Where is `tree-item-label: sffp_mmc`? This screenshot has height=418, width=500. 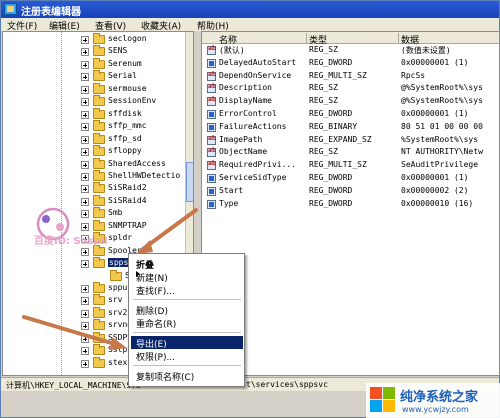 tree-item-label: sffp_mmc is located at coordinates (127, 126).